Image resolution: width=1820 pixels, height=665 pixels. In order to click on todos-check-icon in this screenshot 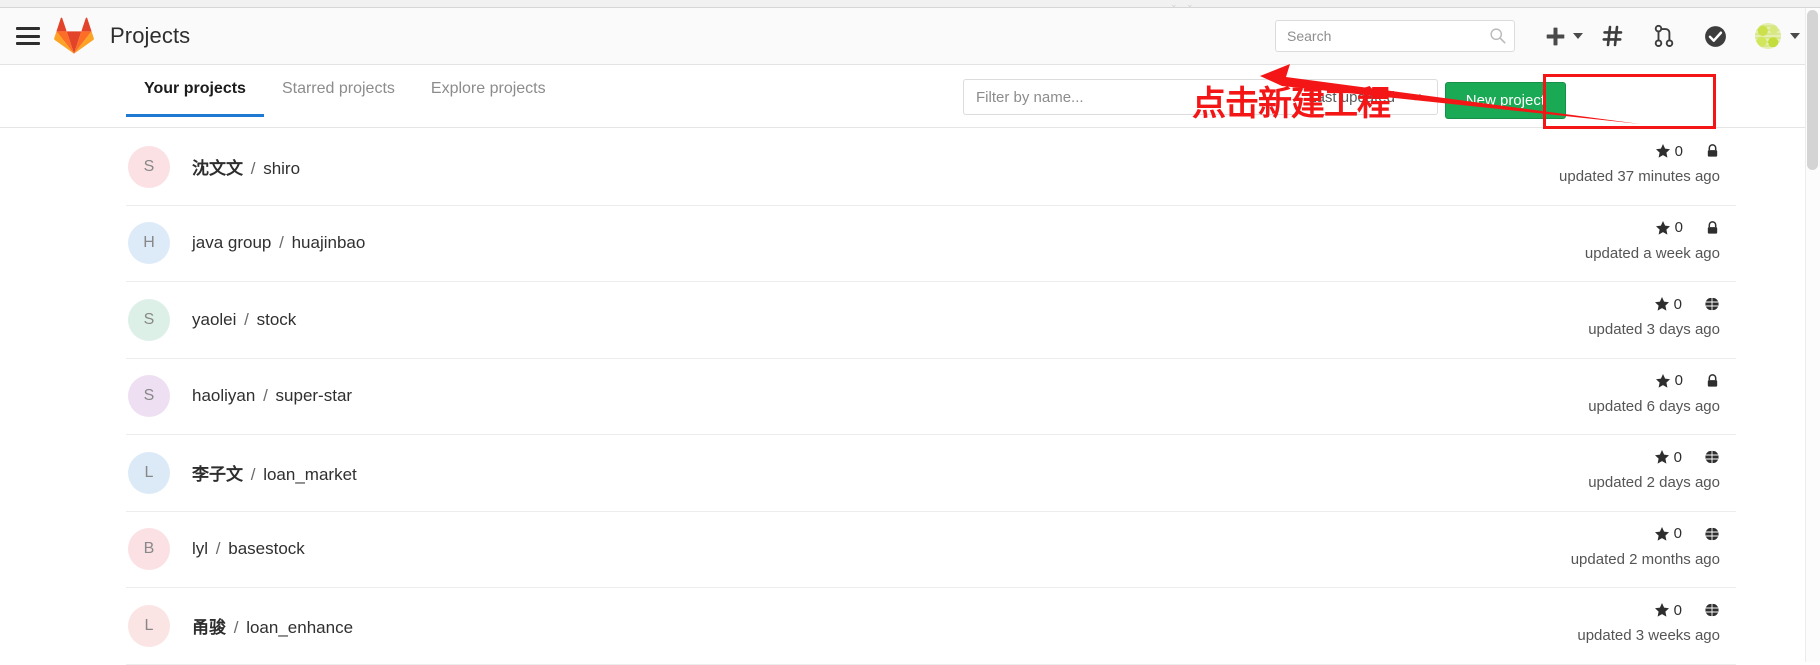, I will do `click(1715, 36)`.